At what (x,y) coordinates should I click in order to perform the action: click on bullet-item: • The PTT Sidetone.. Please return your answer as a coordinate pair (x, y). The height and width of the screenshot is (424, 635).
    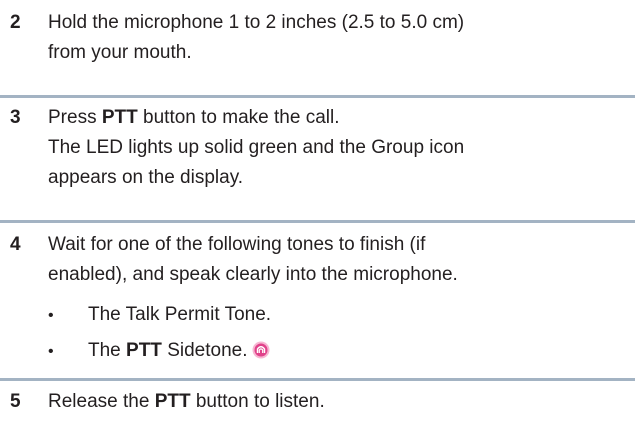
    Looking at the image, I should click on (159, 352).